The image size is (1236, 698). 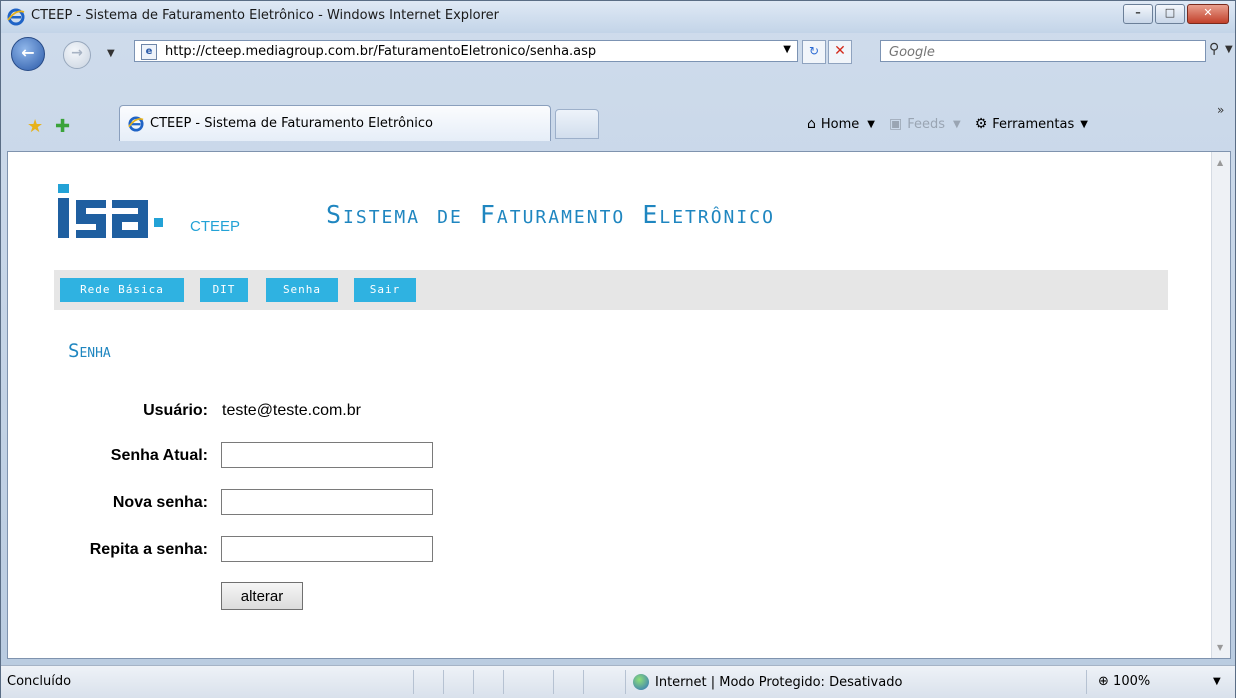 What do you see at coordinates (1084, 124) in the screenshot?
I see `tools-dropdown-icon: ▼` at bounding box center [1084, 124].